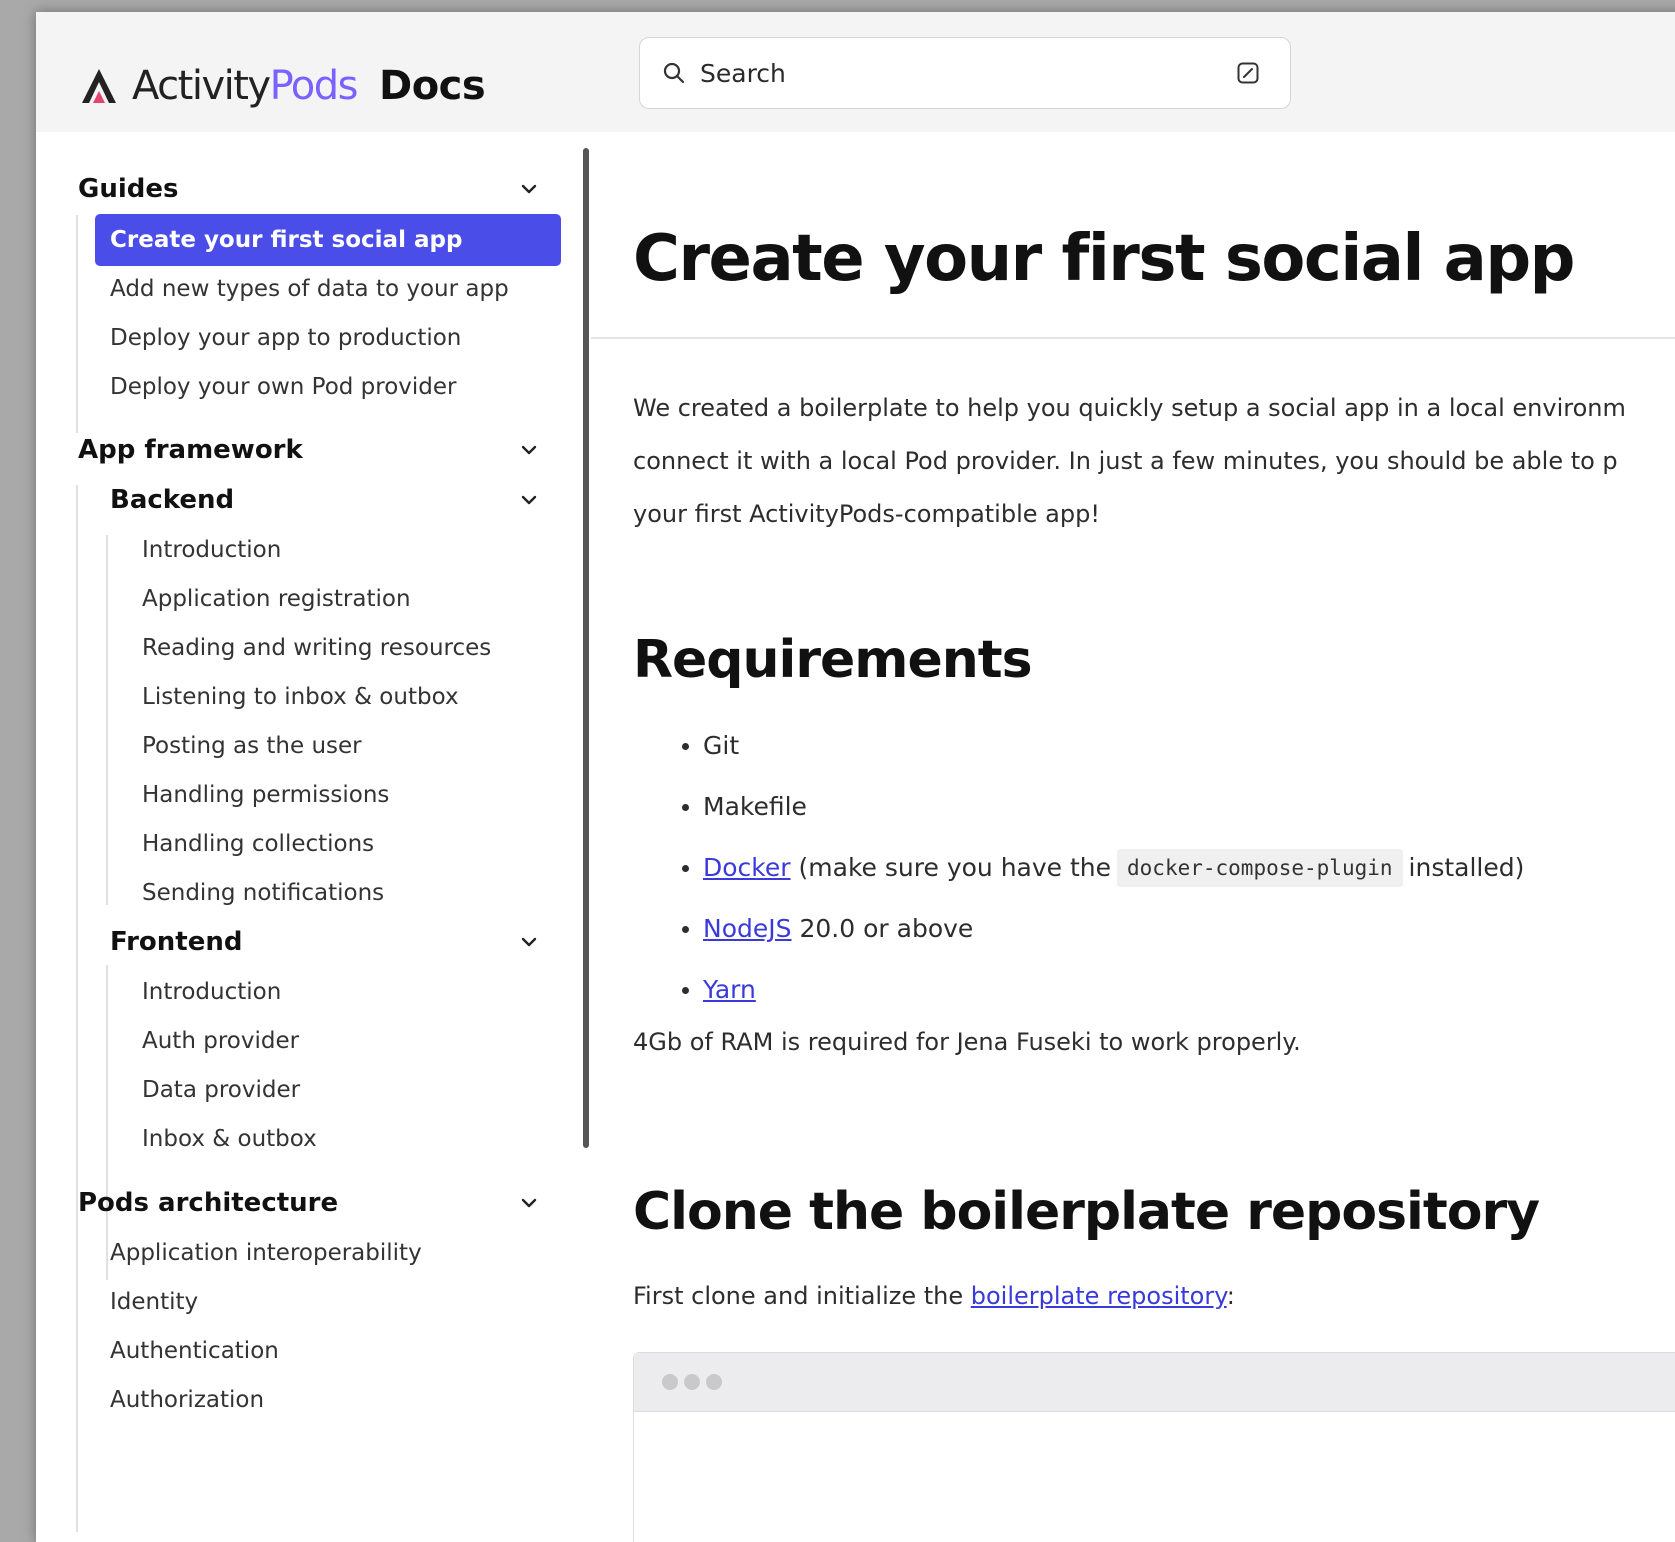 The width and height of the screenshot is (1675, 1542). What do you see at coordinates (283, 387) in the screenshot?
I see `sidebar-item-deploy-pod-provider: Deploy your own Pod provider` at bounding box center [283, 387].